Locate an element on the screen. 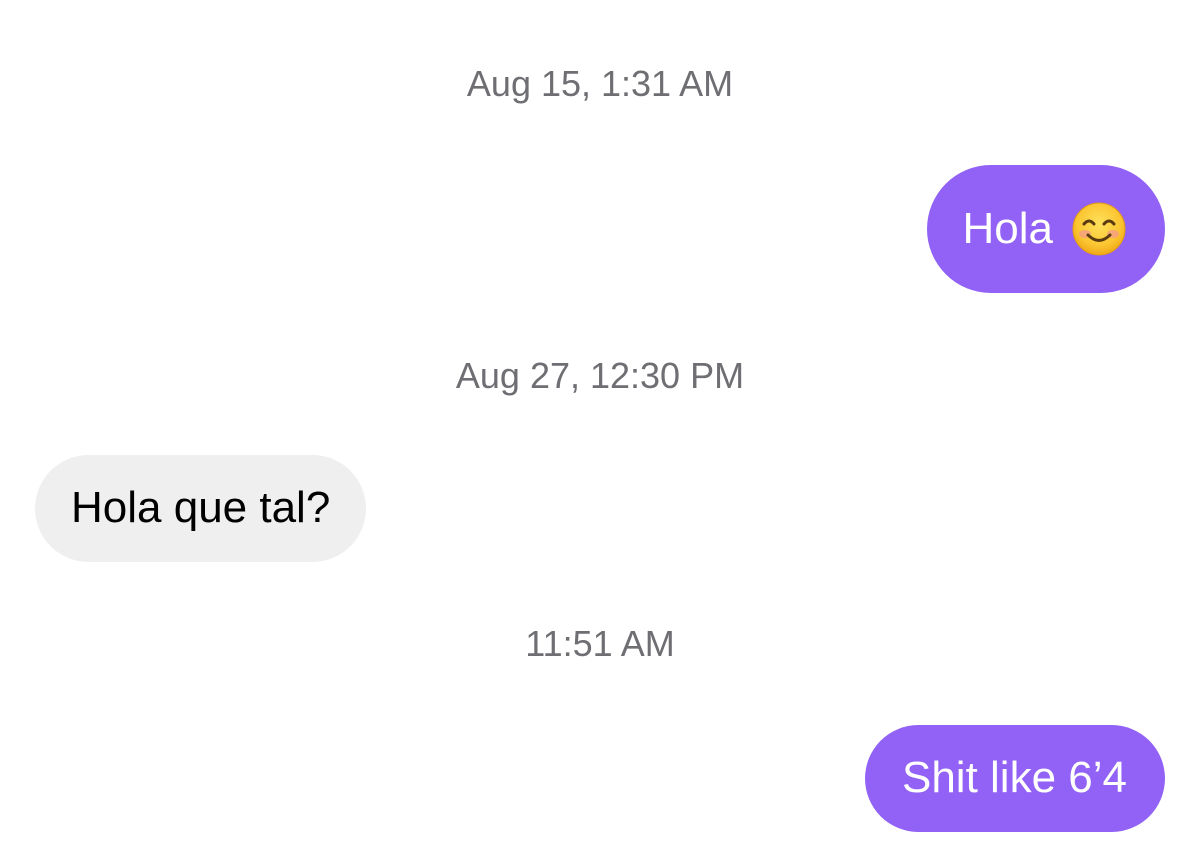 Image resolution: width=1200 pixels, height=866 pixels. outgoing-message-bubble: Hola is located at coordinates (1045, 229).